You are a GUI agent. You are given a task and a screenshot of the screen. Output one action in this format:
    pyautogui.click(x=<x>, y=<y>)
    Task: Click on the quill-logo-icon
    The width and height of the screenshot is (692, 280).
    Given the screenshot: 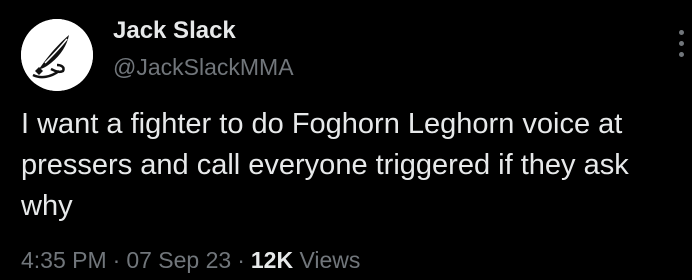 What is the action you would take?
    pyautogui.click(x=57, y=55)
    